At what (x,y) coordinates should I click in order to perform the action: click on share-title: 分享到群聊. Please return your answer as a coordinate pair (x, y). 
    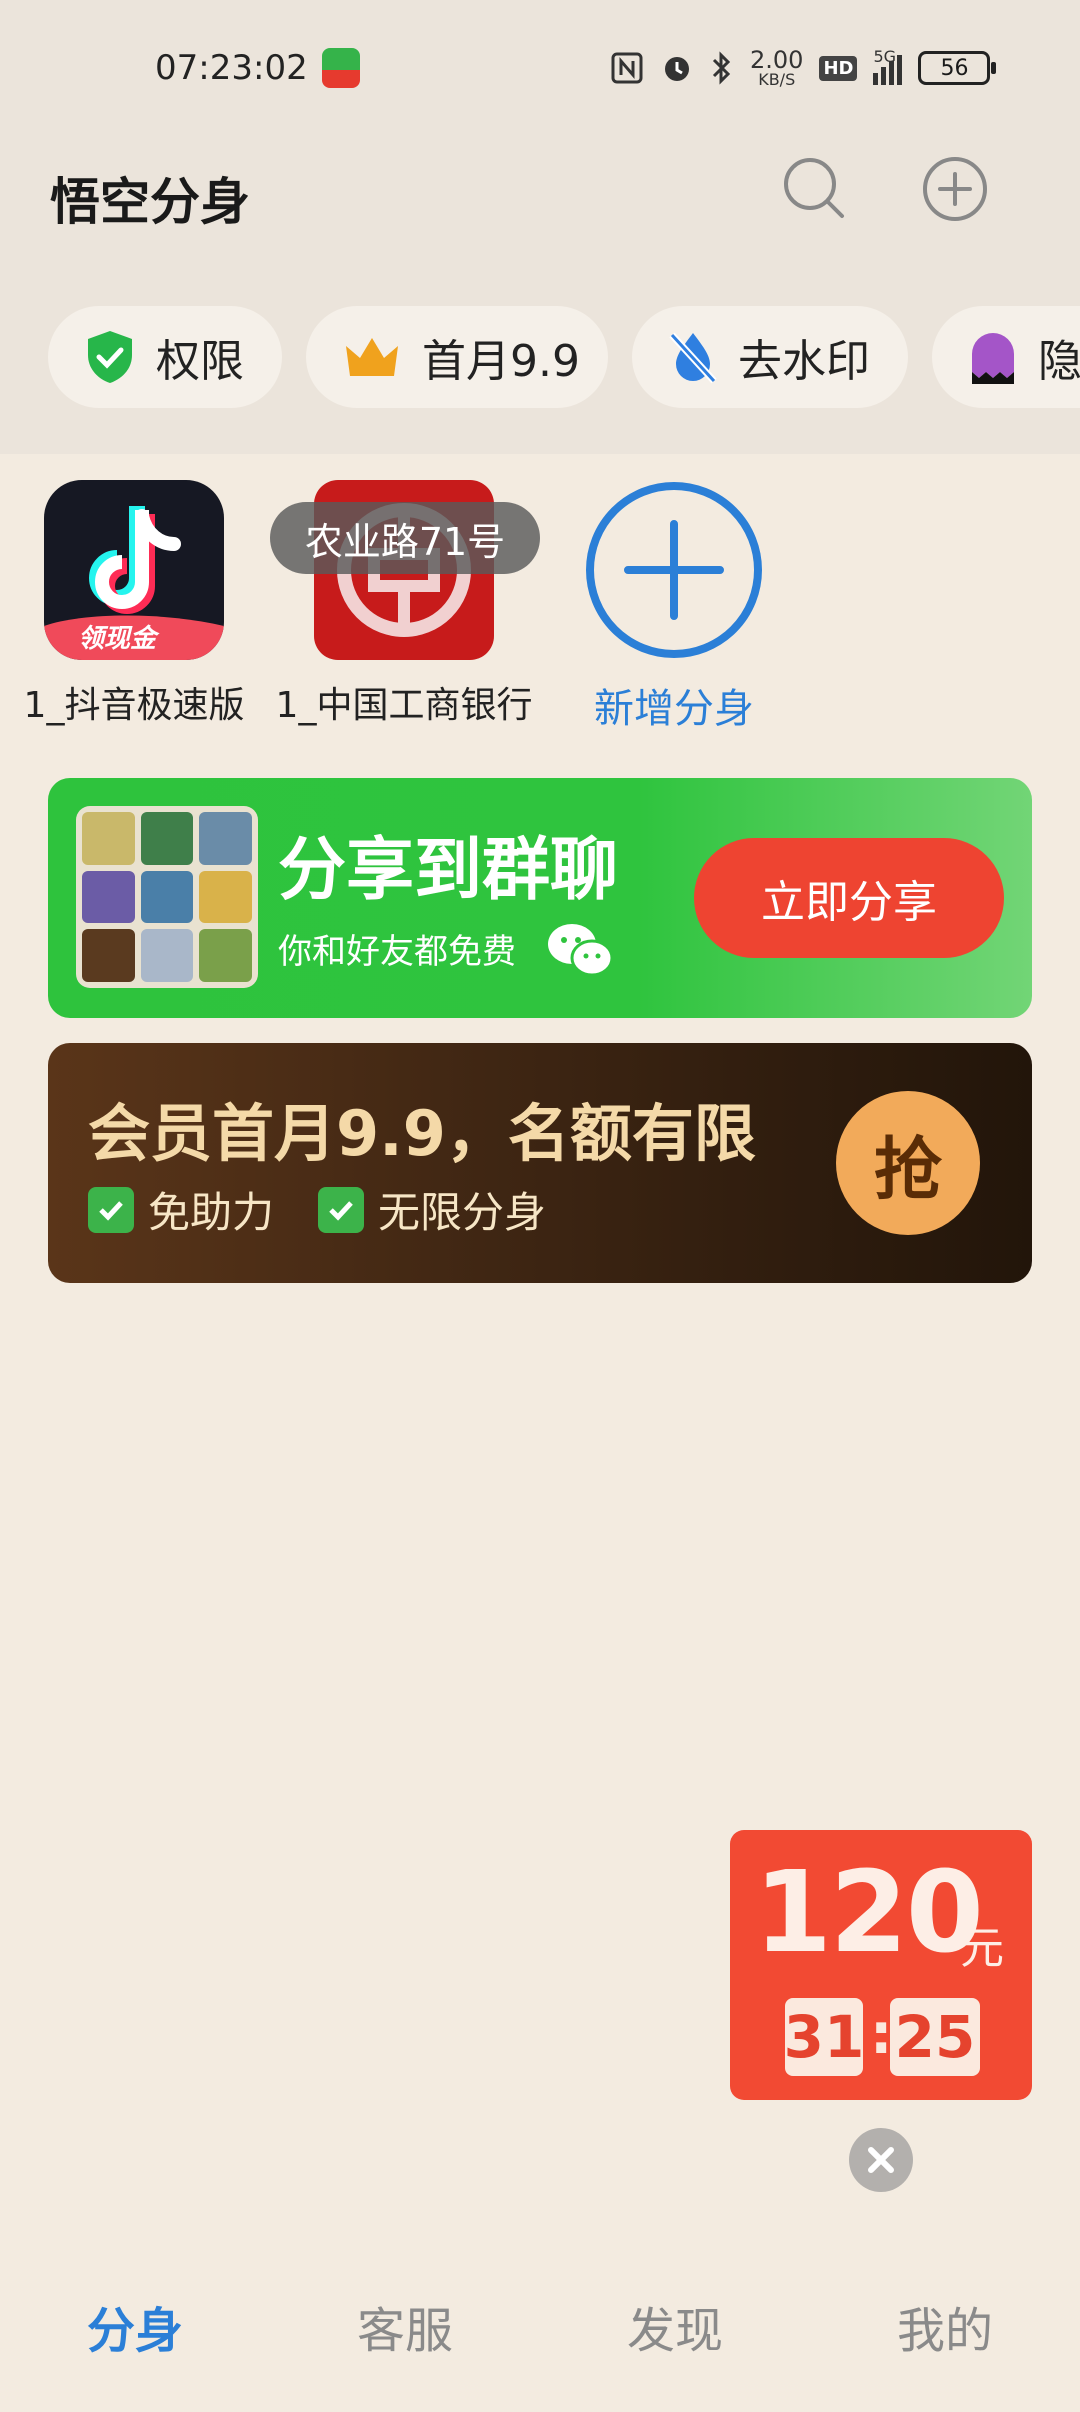
    Looking at the image, I should click on (448, 870).